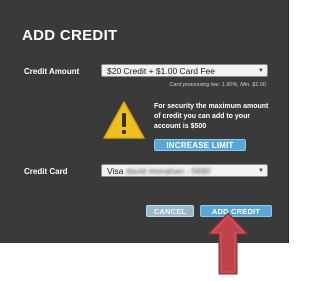 This screenshot has width=320, height=281. Describe the element at coordinates (52, 71) in the screenshot. I see `credit-amount-label: Credit Amount` at that location.